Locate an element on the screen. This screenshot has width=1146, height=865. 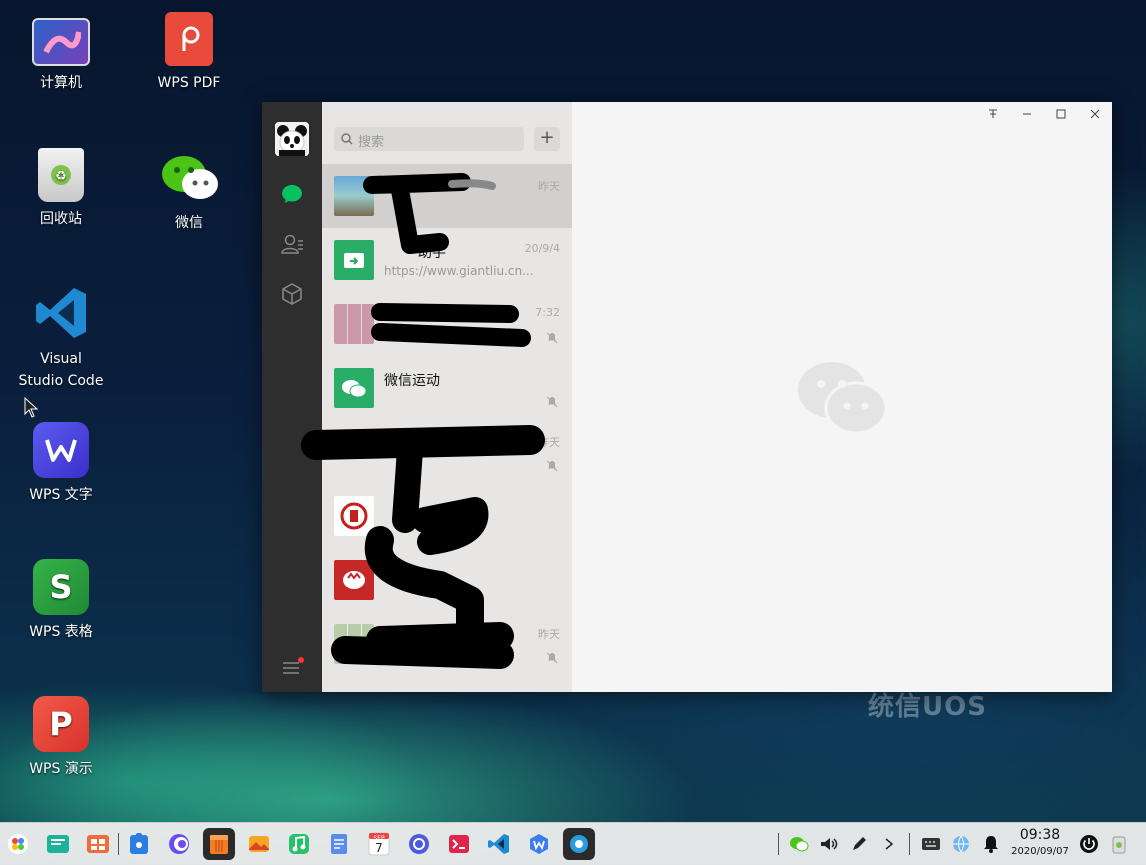
launcher-button is located at coordinates (18, 844).